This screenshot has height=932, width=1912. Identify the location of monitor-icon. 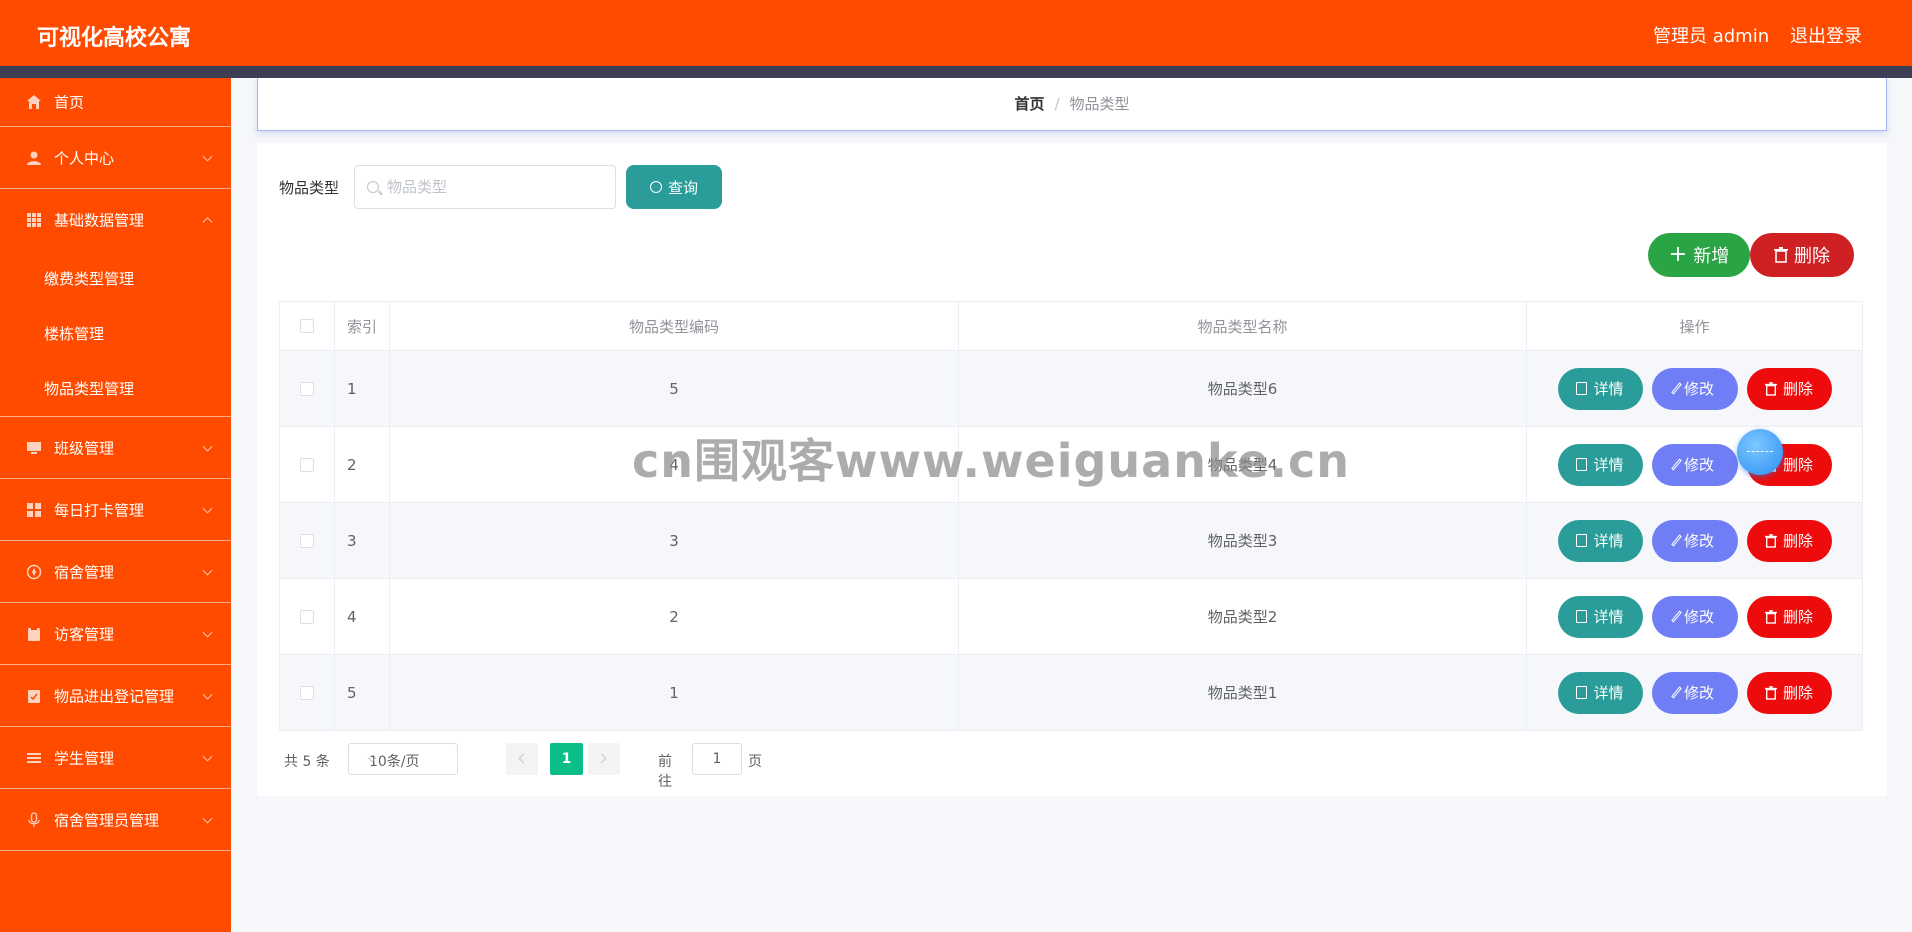
(34, 447).